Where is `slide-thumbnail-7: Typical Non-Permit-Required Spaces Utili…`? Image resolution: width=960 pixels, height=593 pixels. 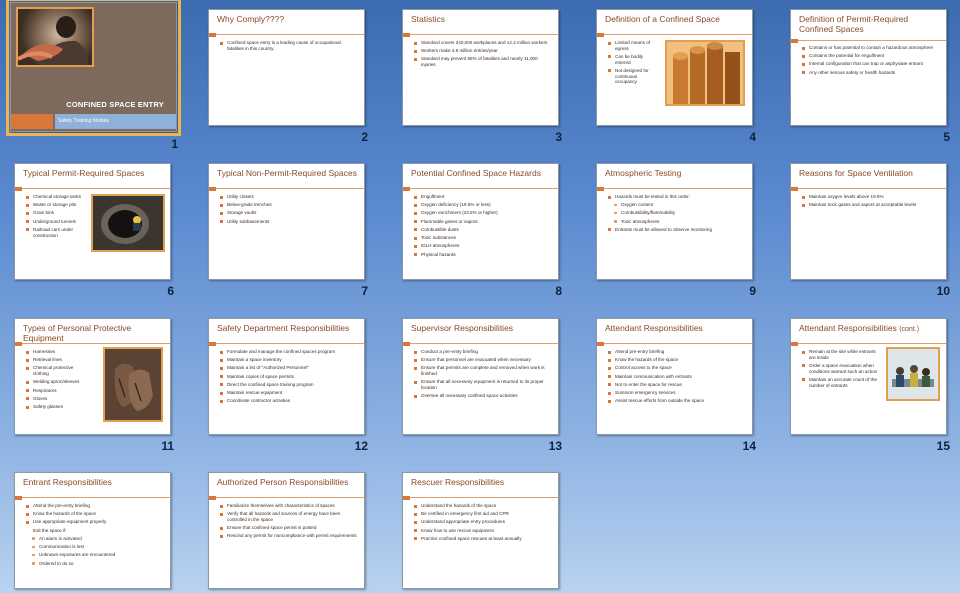
slide-thumbnail-7: Typical Non-Permit-Required Spaces Utili… is located at coordinates (288, 230).